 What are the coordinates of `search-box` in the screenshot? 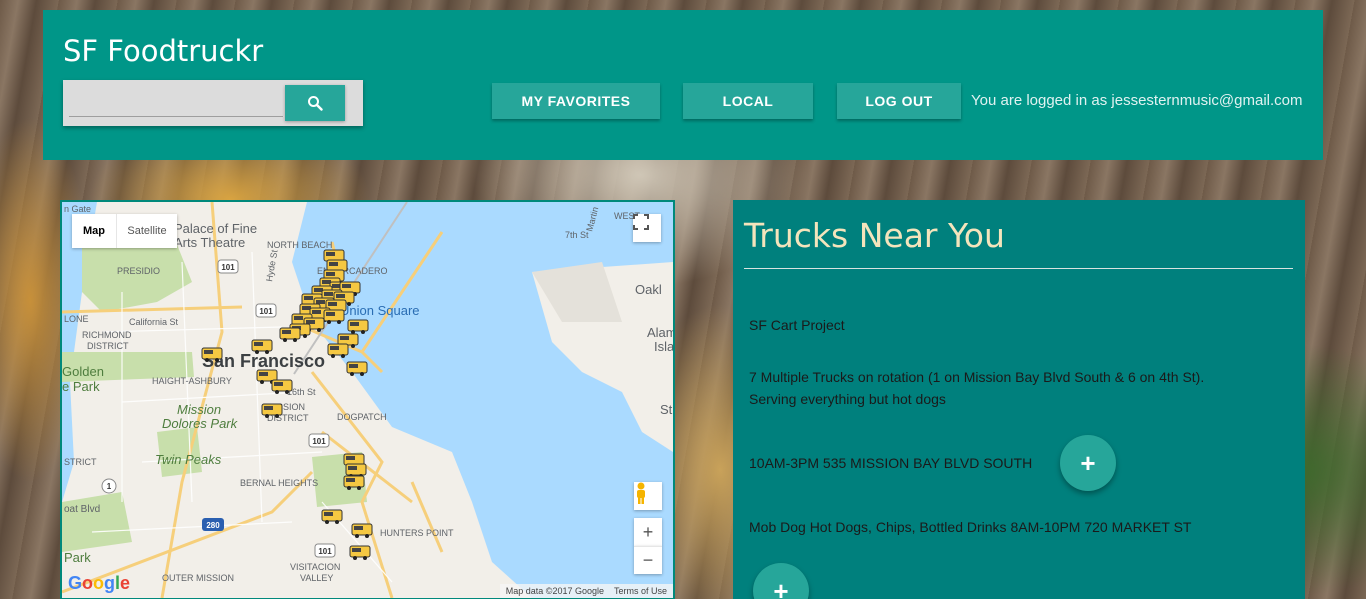 It's located at (213, 103).